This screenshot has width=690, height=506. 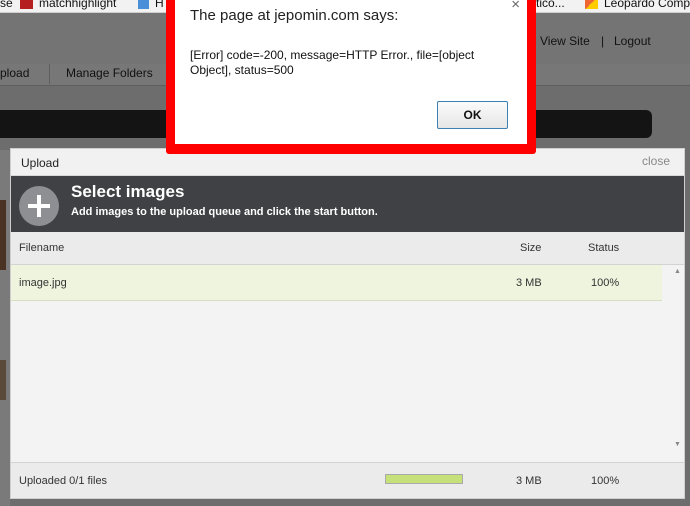 I want to click on scroll-down-icon: ▼, so click(x=677, y=444).